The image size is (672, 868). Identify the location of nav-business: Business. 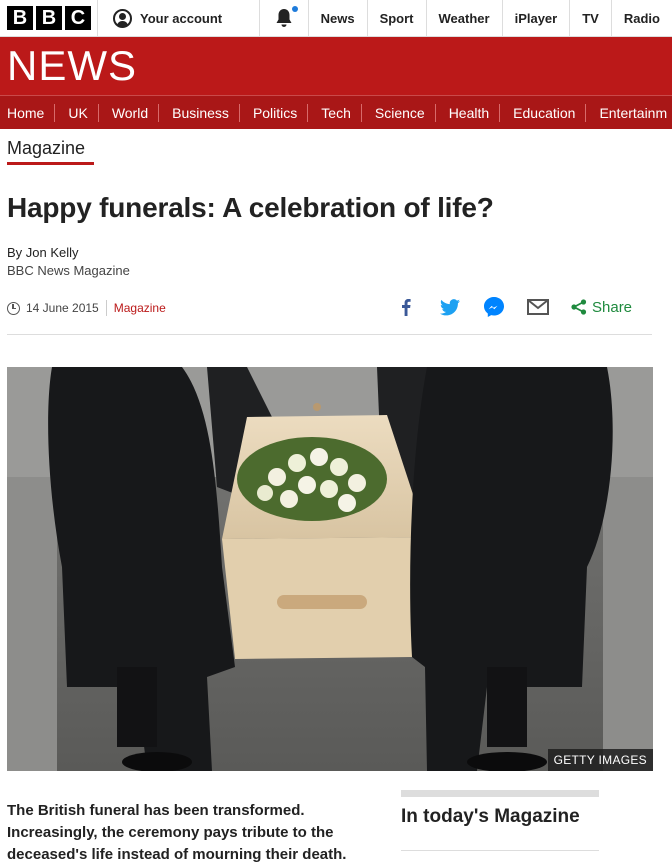
(202, 112).